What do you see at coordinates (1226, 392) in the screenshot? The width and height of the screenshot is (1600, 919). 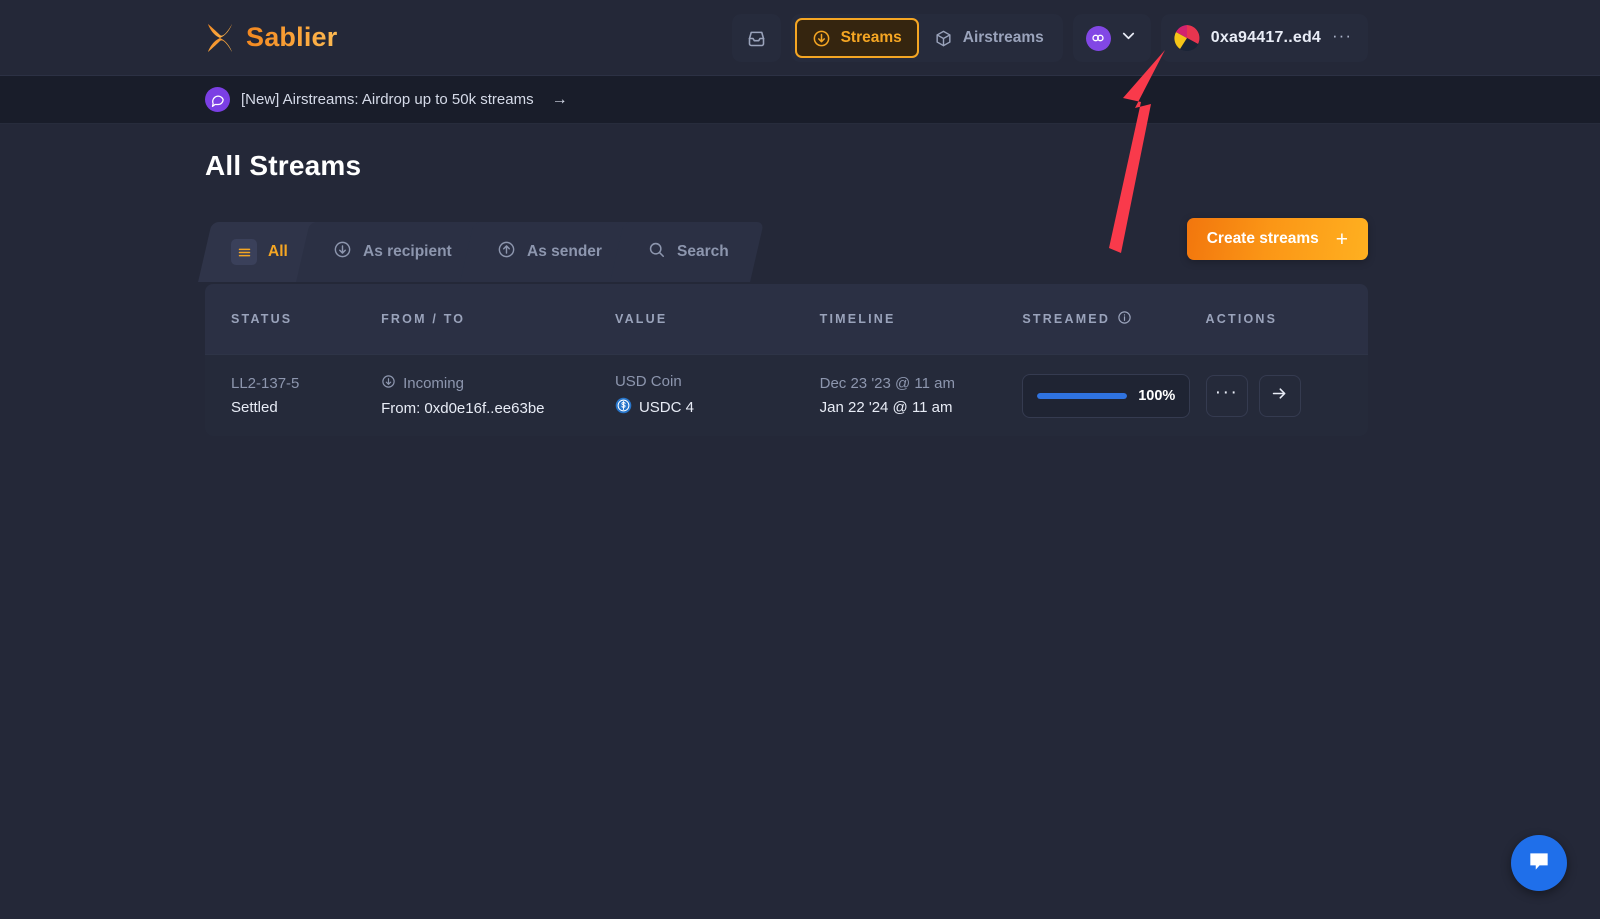 I see `ellipsis-icon: ···` at bounding box center [1226, 392].